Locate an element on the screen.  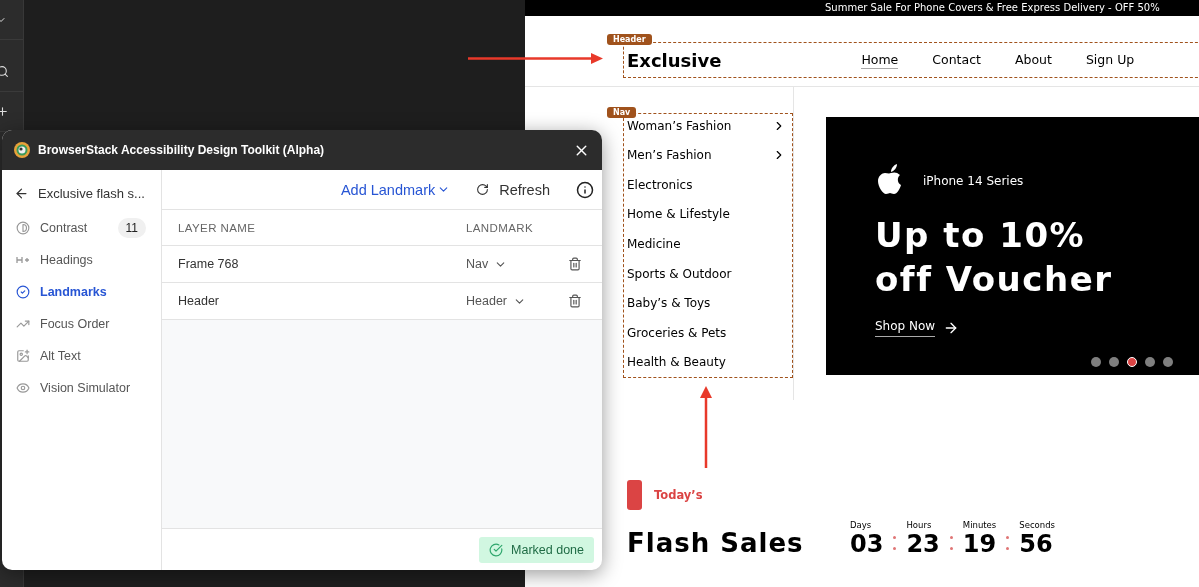
sidebar-item: Landmarks is located at coordinates (87, 292).